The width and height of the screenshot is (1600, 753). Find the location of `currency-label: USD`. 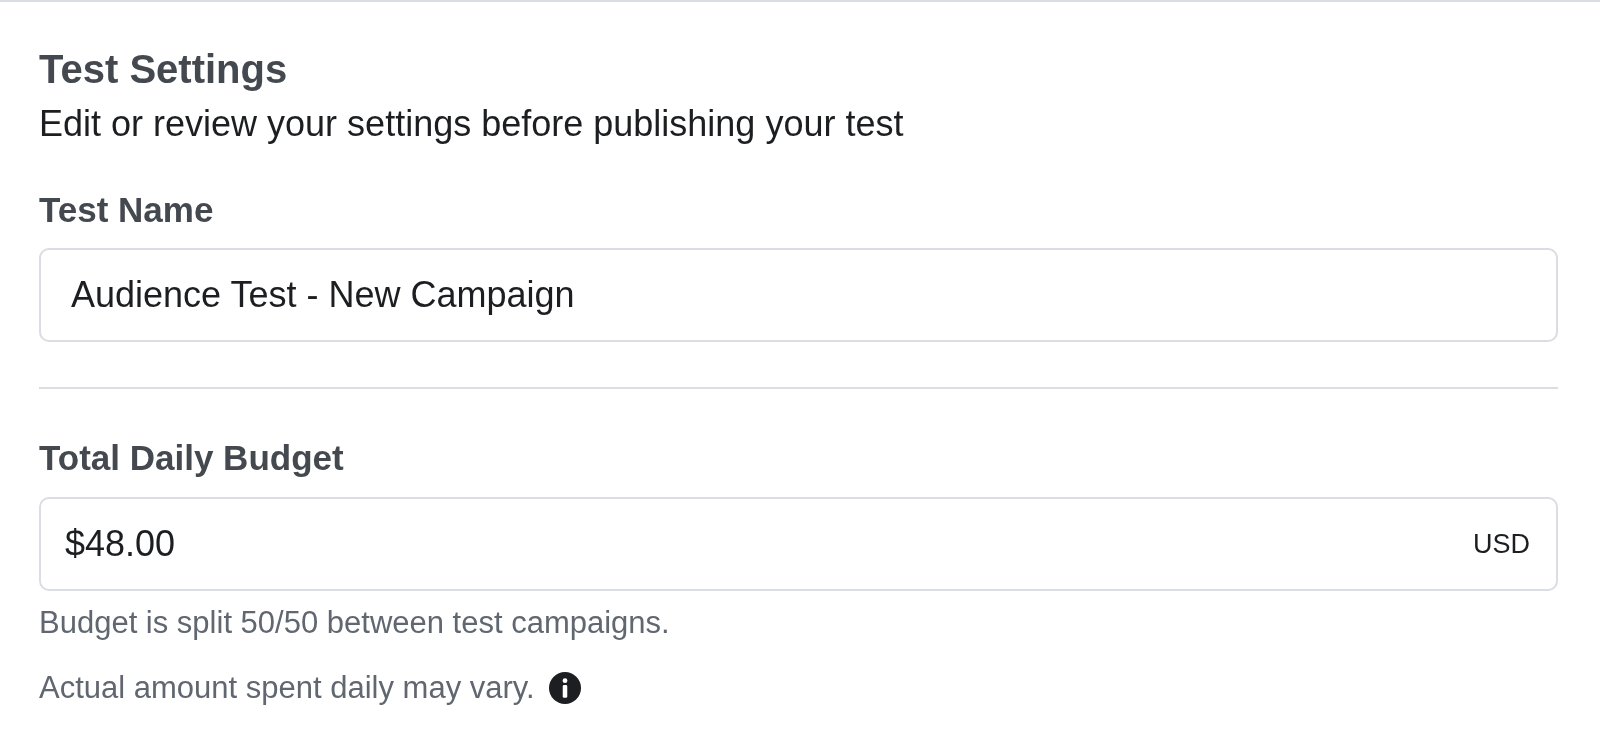

currency-label: USD is located at coordinates (1501, 544).